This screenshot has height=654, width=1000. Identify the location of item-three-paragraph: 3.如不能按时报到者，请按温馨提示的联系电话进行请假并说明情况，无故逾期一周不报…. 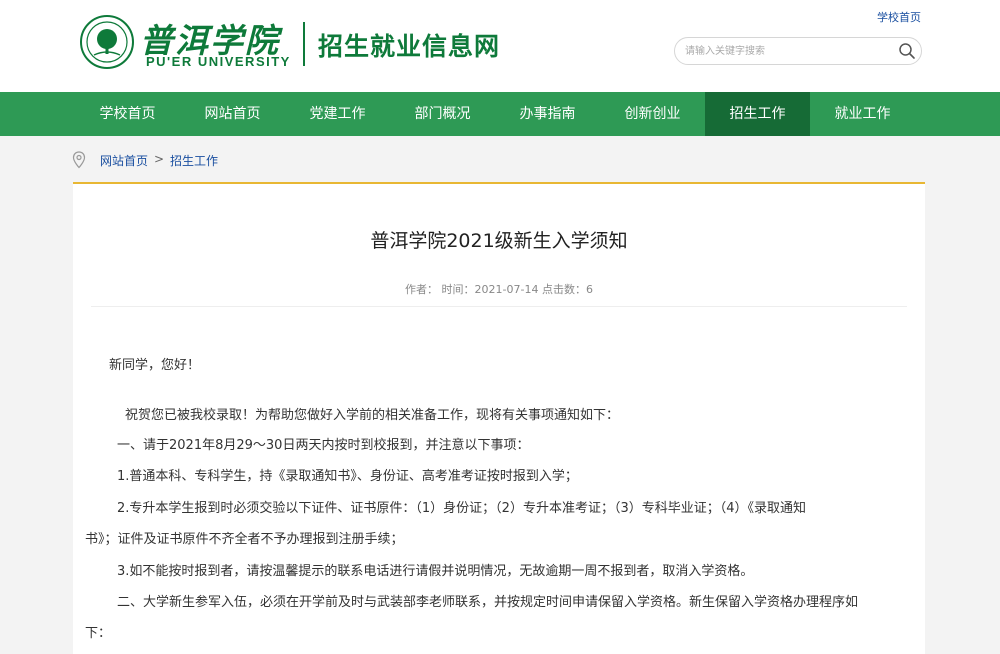
(435, 571).